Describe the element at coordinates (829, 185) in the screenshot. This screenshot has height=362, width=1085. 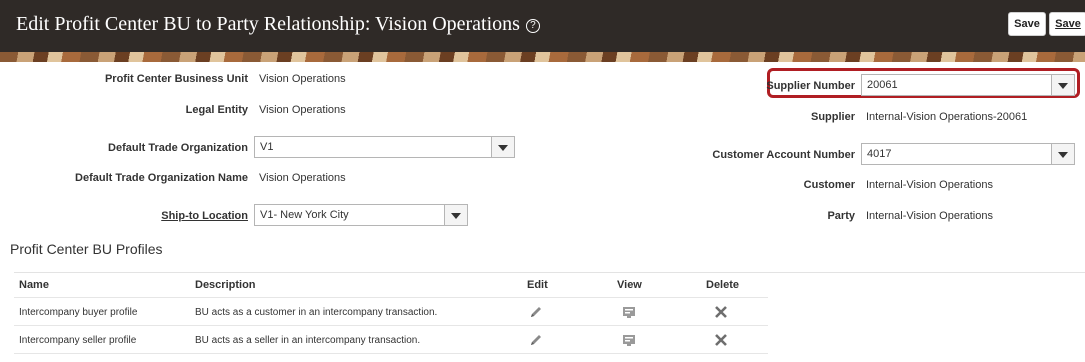
I see `customer-label: Customer` at that location.